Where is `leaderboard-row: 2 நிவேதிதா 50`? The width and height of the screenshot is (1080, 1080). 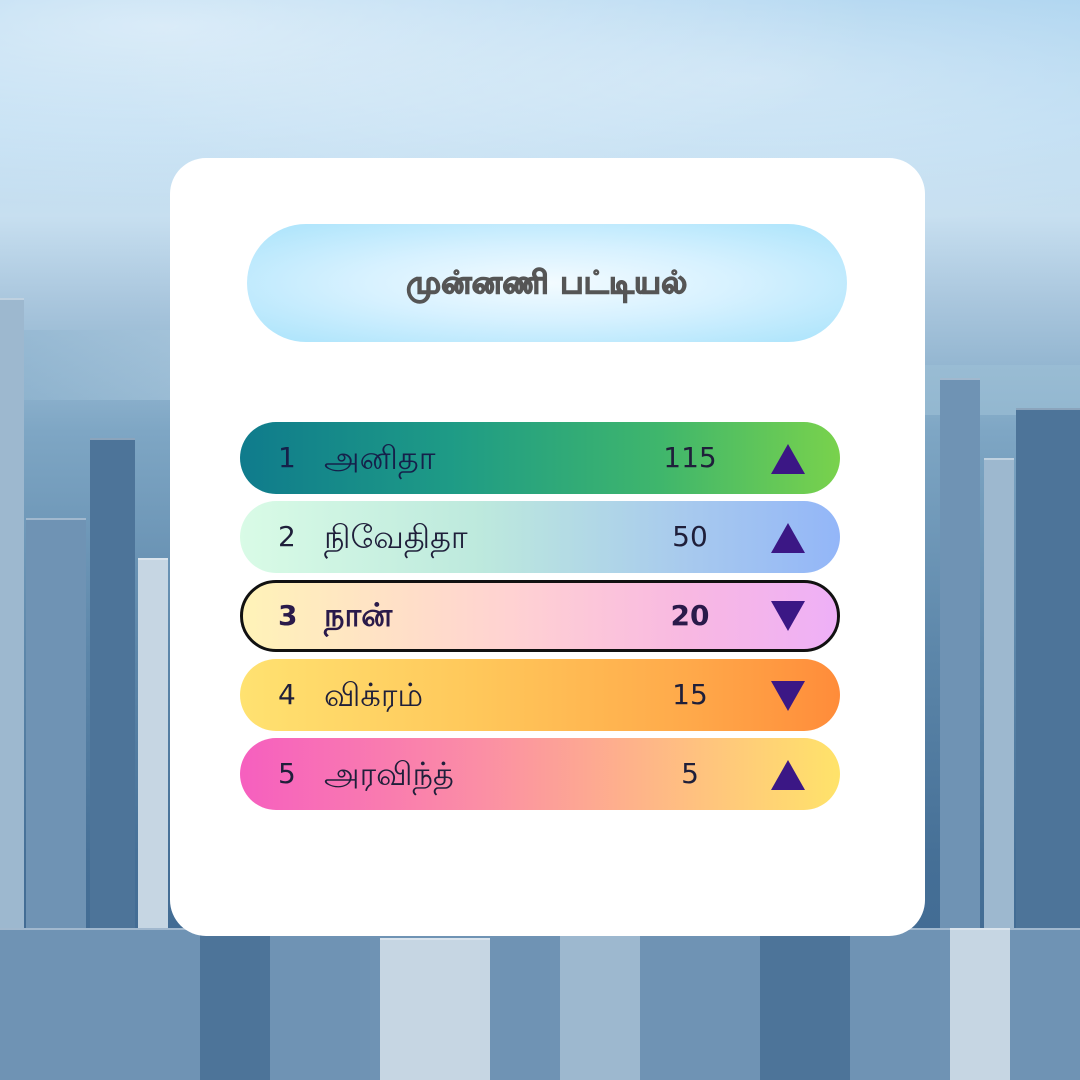
leaderboard-row: 2 நிவேதிதா 50 is located at coordinates (540, 537).